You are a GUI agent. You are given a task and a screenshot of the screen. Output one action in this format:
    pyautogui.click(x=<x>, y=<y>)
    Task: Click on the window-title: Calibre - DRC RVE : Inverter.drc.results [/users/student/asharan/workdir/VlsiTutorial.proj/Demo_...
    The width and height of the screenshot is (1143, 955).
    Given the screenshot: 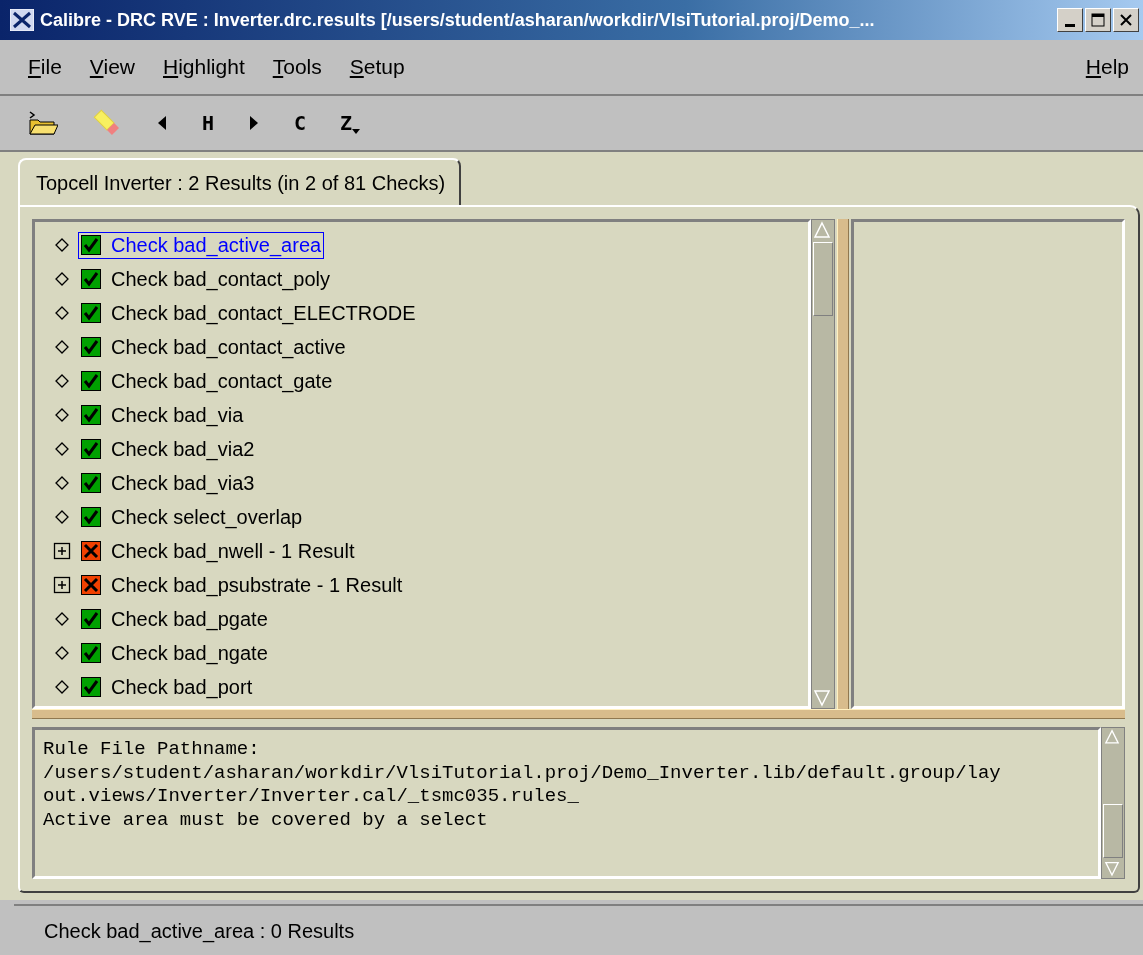 What is the action you would take?
    pyautogui.click(x=458, y=20)
    